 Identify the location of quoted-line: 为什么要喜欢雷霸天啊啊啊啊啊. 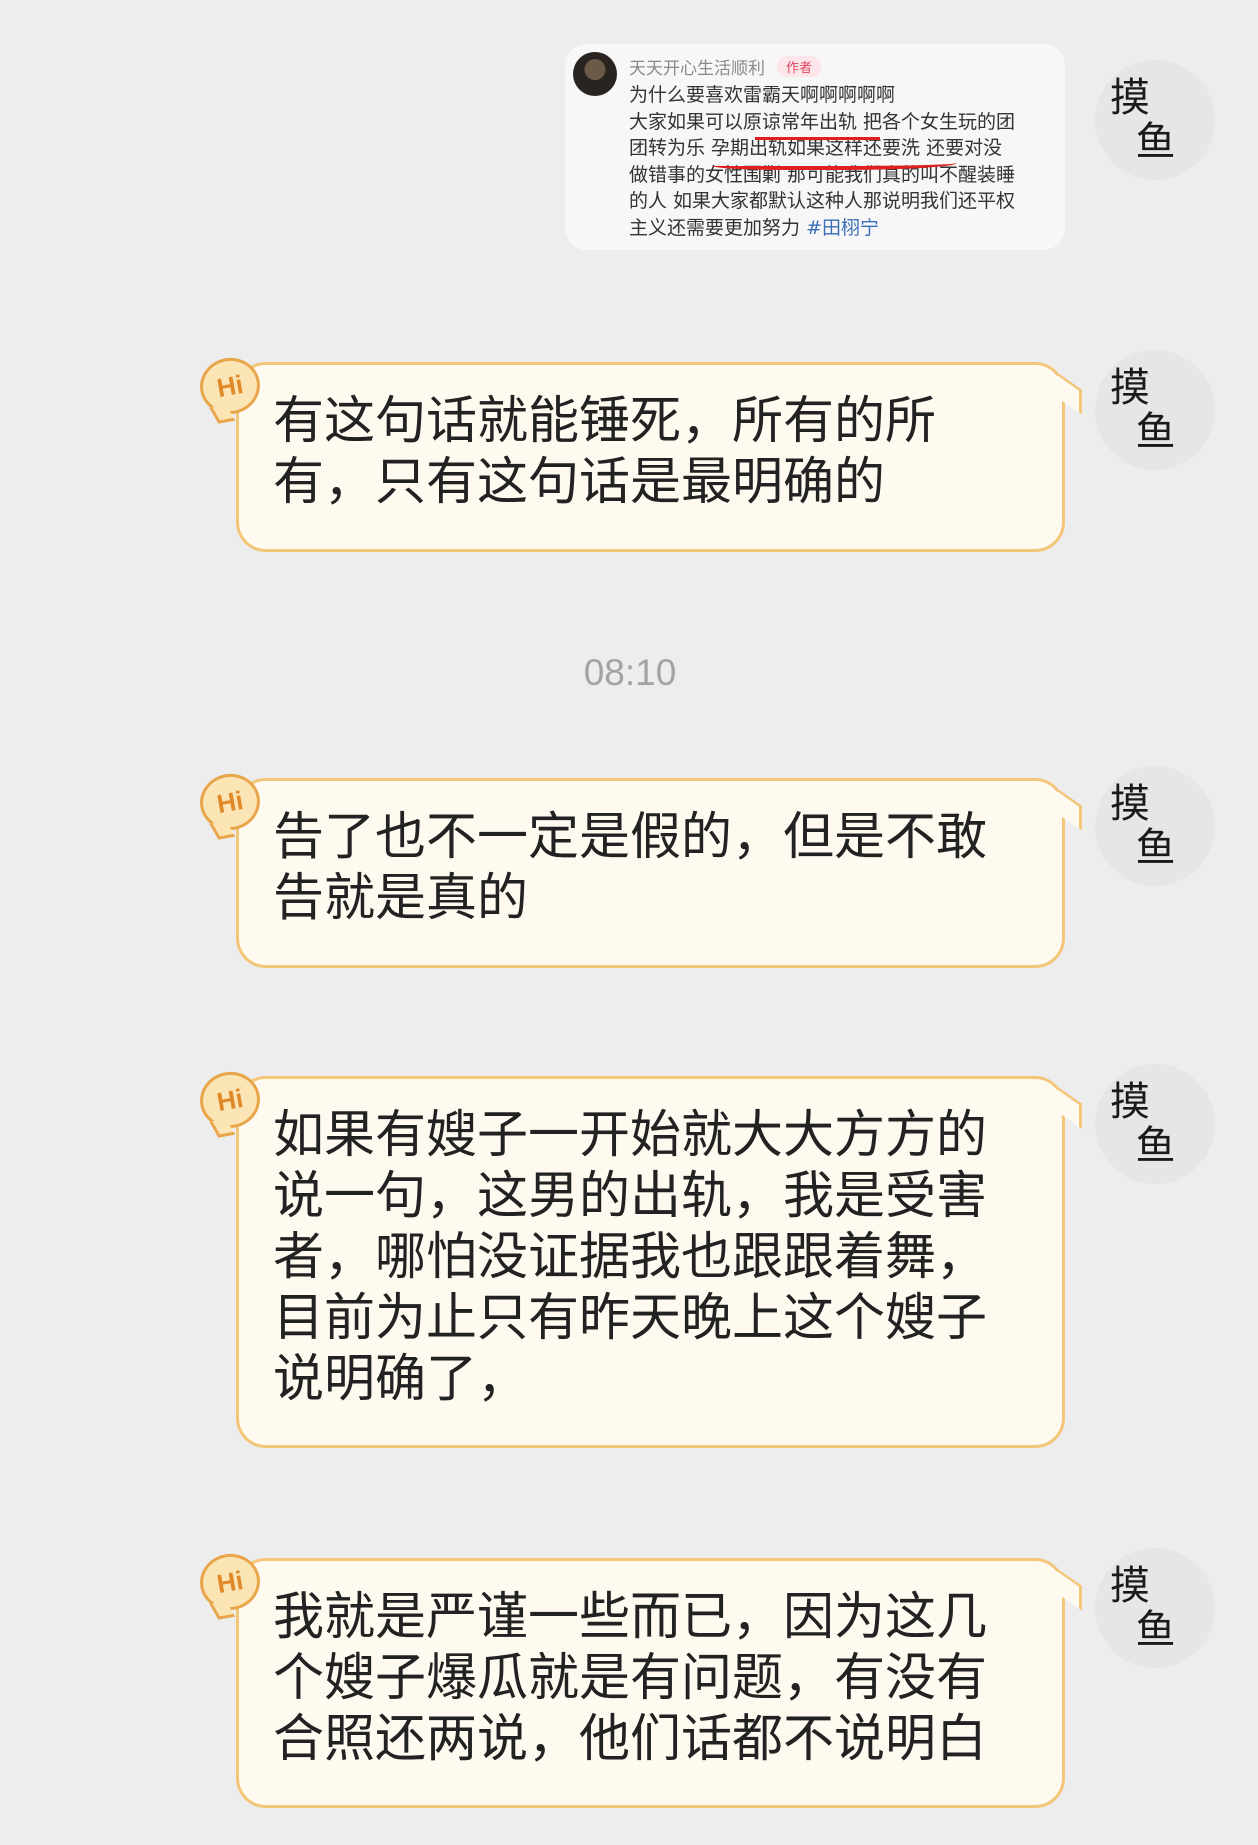
(762, 95).